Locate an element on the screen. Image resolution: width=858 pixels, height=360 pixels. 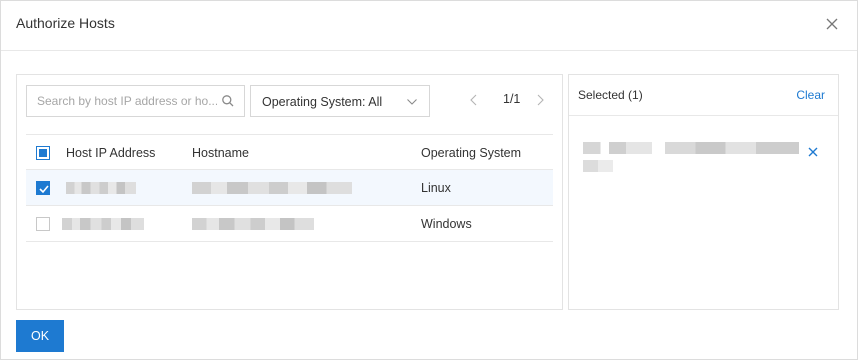
search-input is located at coordinates (122, 101).